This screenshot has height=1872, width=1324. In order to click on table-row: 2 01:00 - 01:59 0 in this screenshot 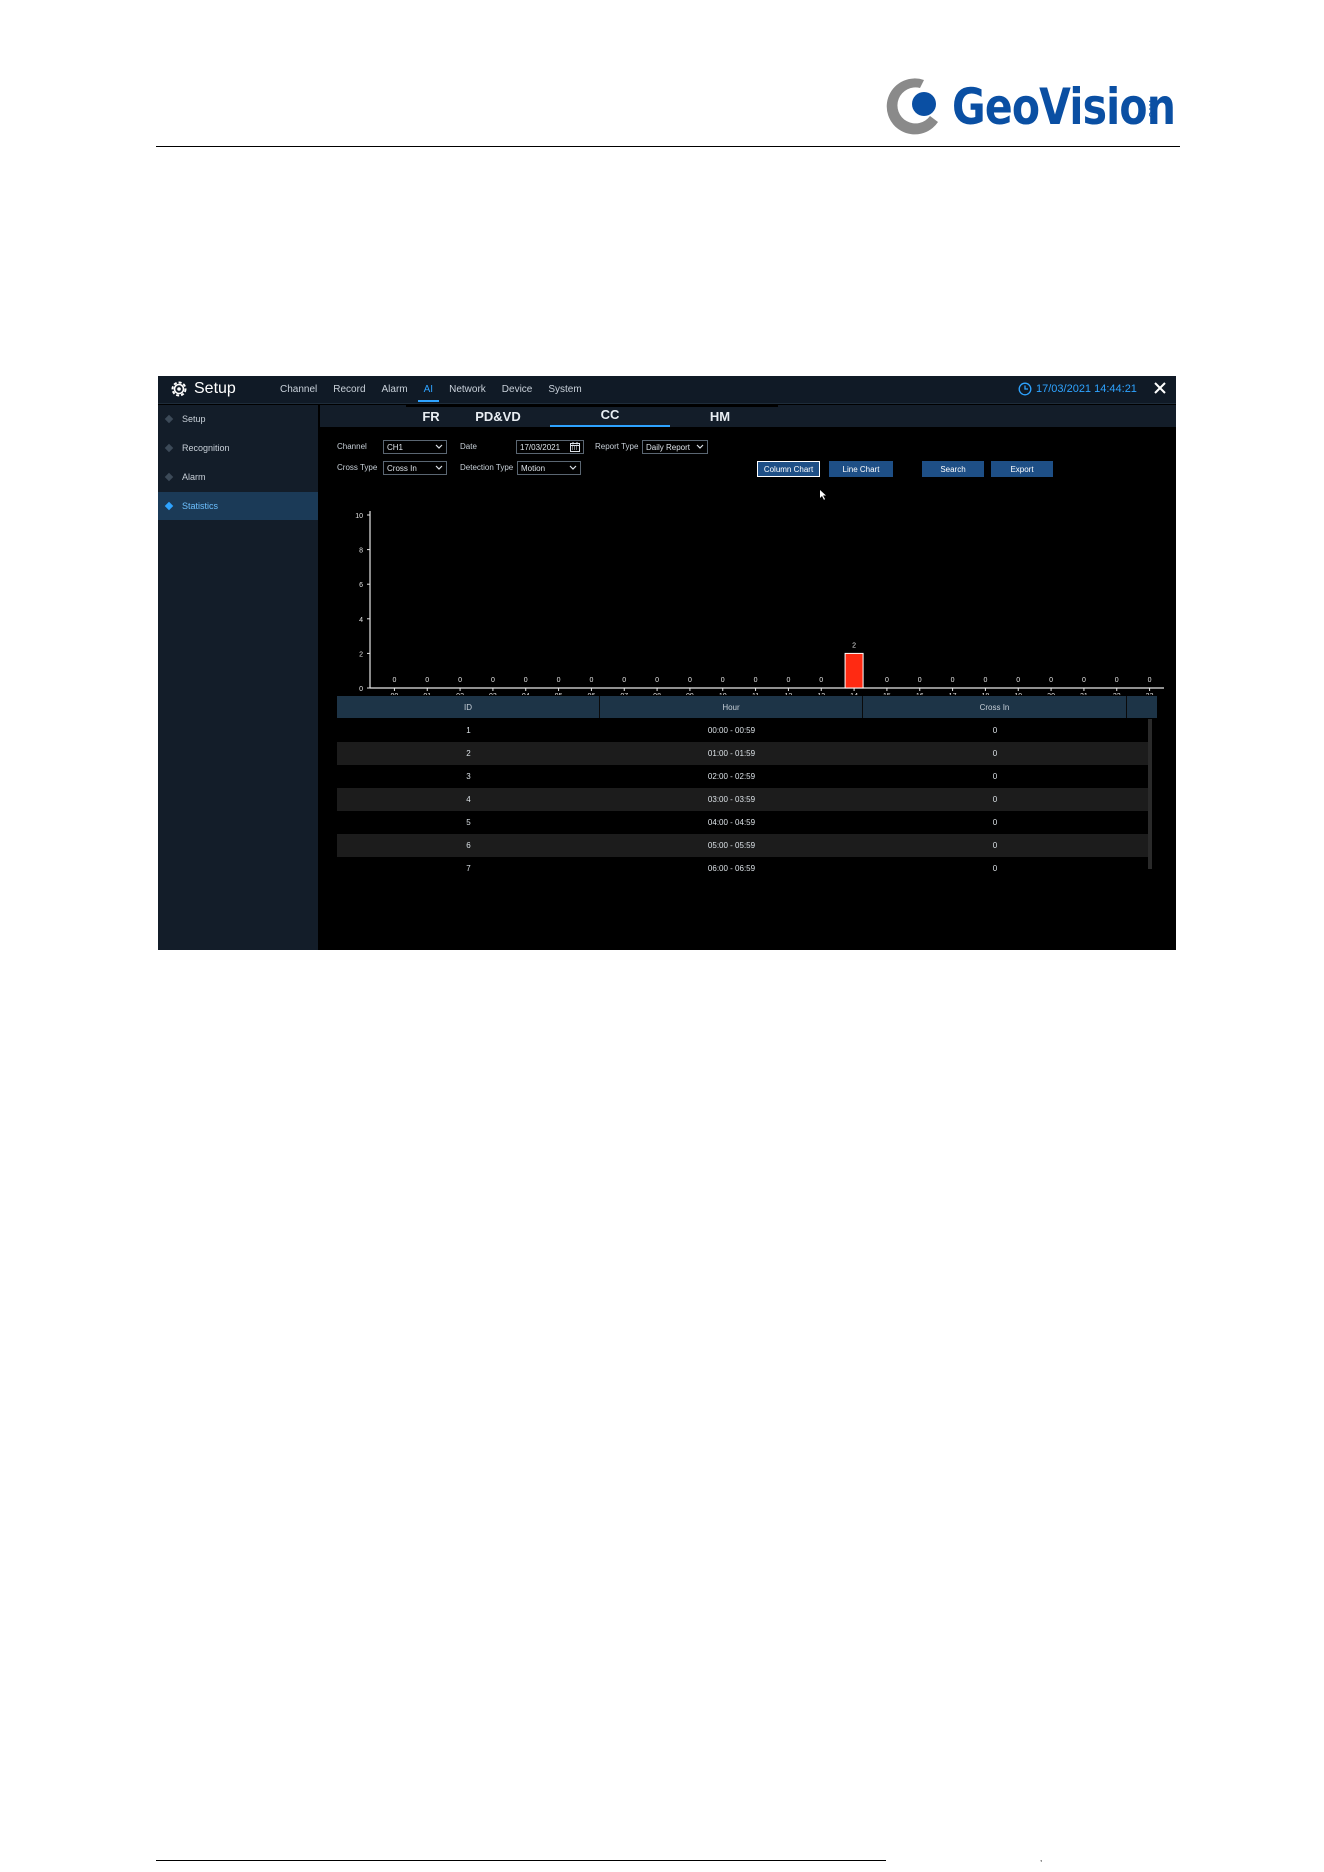, I will do `click(743, 753)`.